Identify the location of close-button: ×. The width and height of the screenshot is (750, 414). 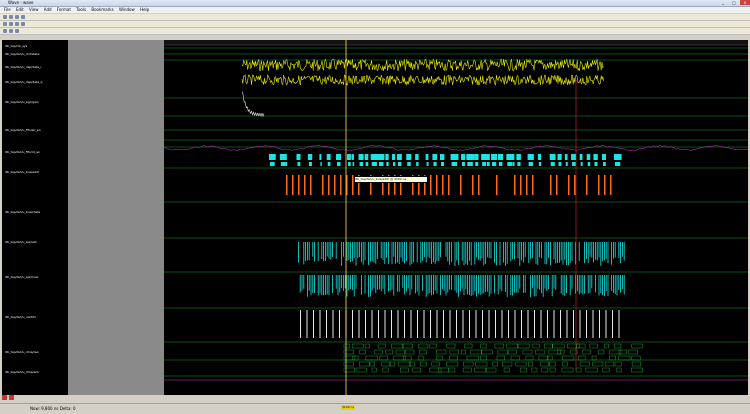
(745, 2).